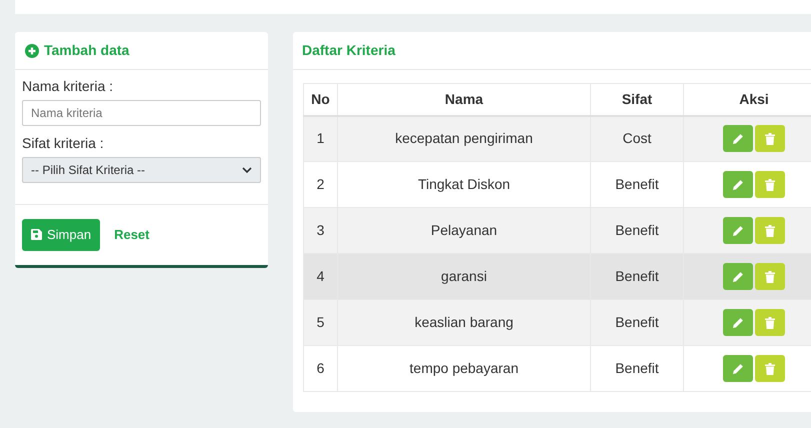 The image size is (811, 428). I want to click on input-field: Nama kriteria, so click(141, 113).